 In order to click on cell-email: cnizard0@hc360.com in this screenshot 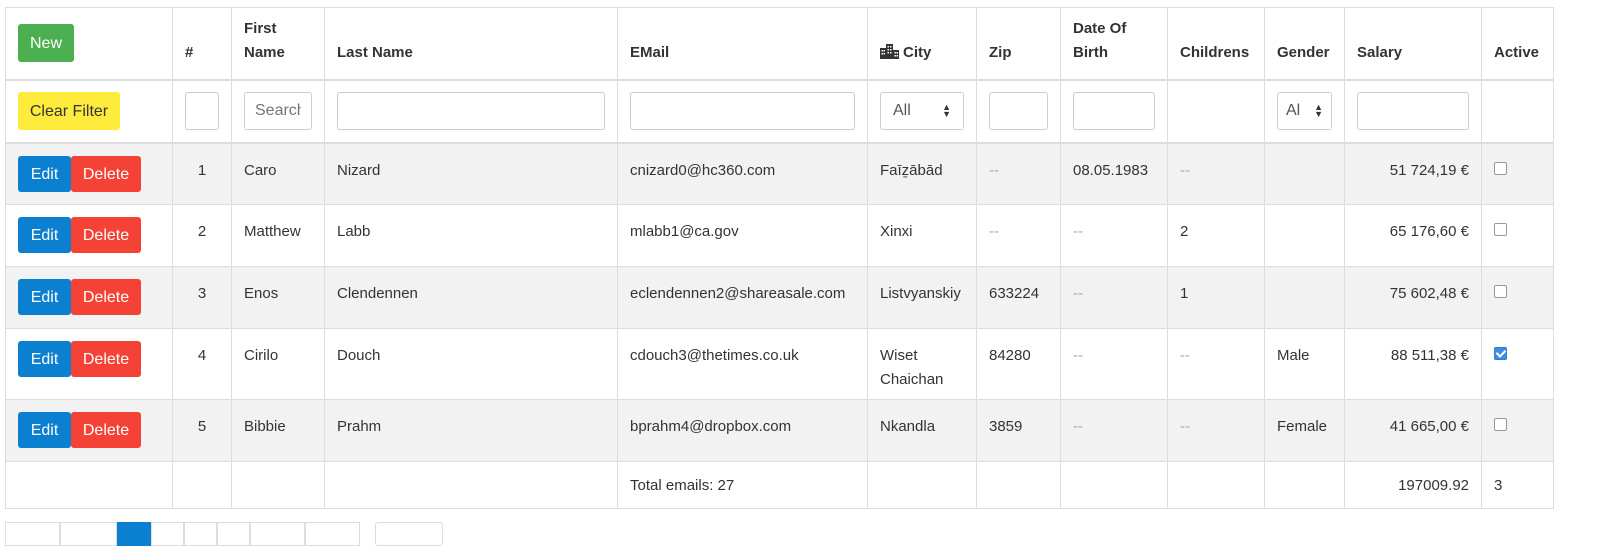, I will do `click(742, 173)`.